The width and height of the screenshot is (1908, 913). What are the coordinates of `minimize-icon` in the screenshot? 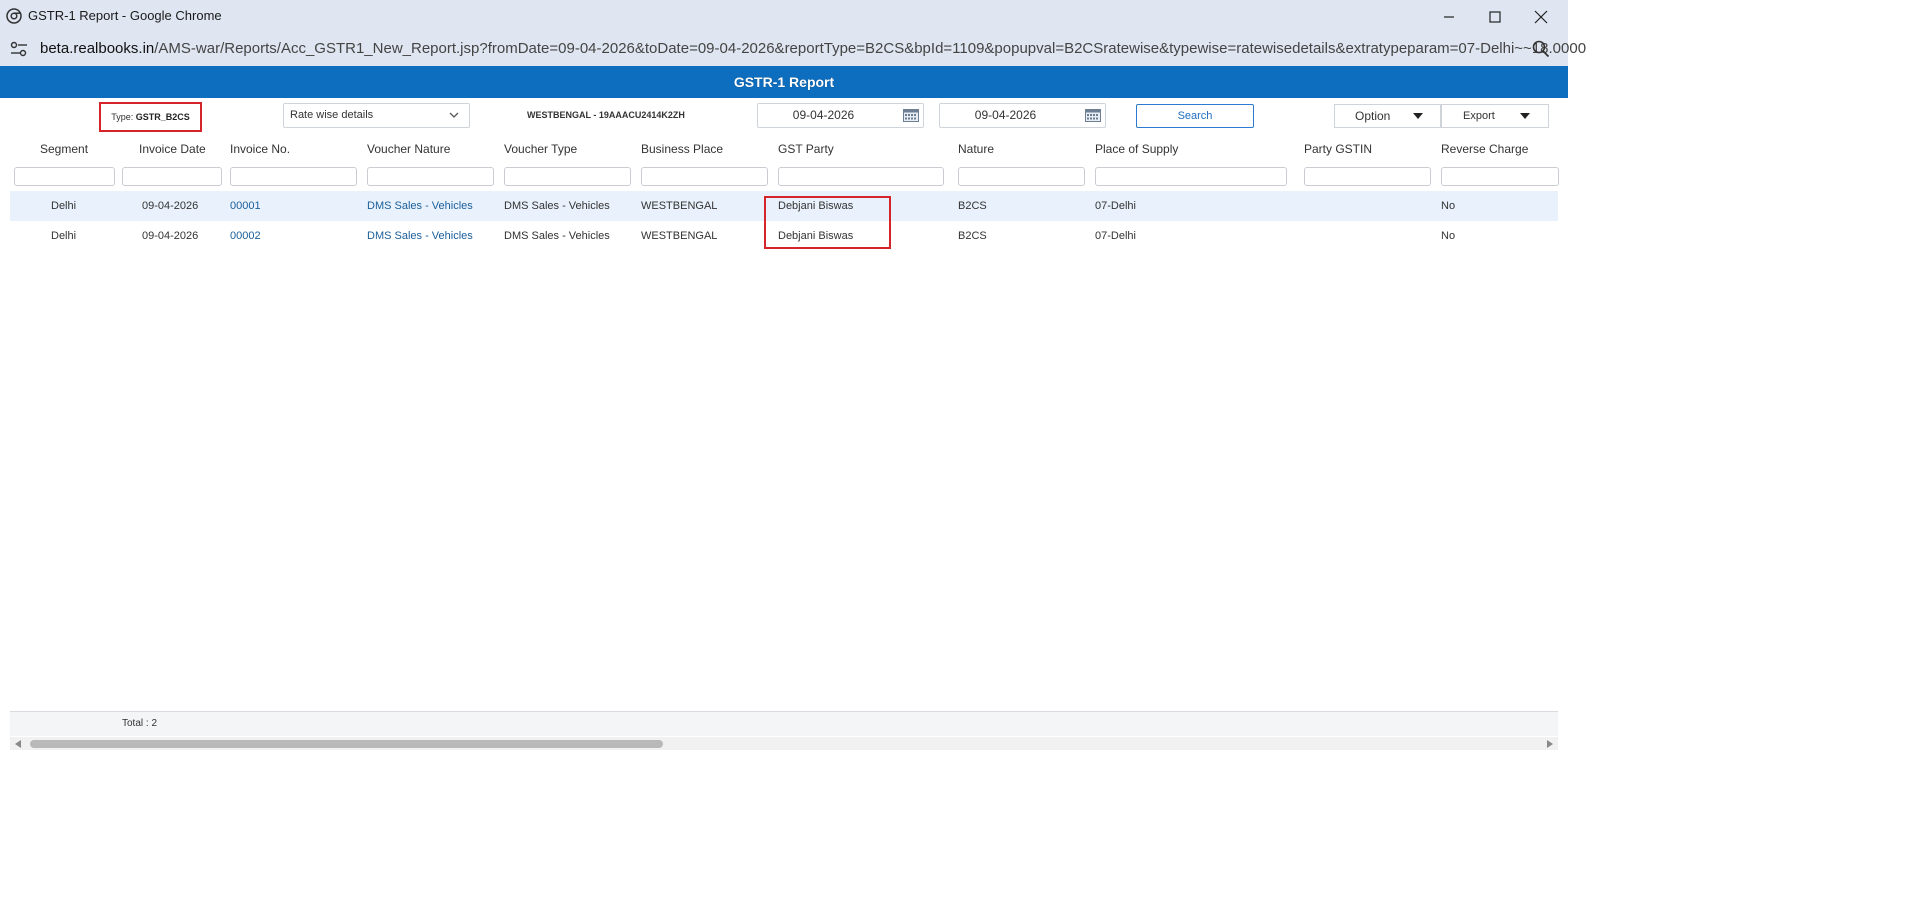 It's located at (1449, 16).